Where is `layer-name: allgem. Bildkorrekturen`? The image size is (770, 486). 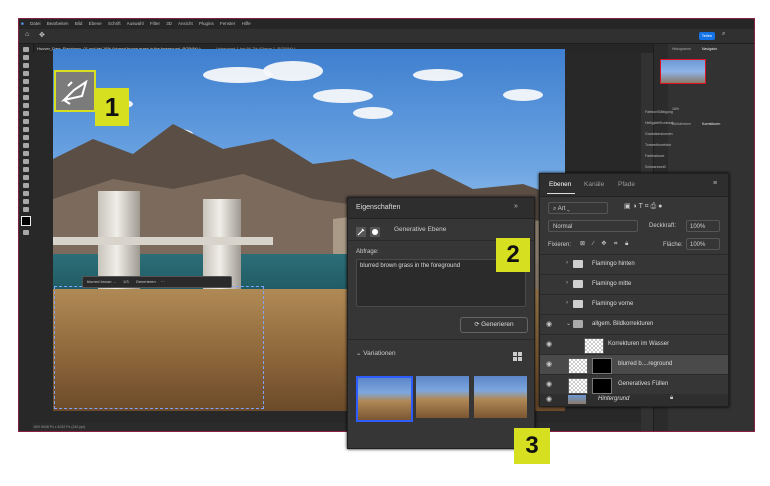 layer-name: allgem. Bildkorrekturen is located at coordinates (623, 324).